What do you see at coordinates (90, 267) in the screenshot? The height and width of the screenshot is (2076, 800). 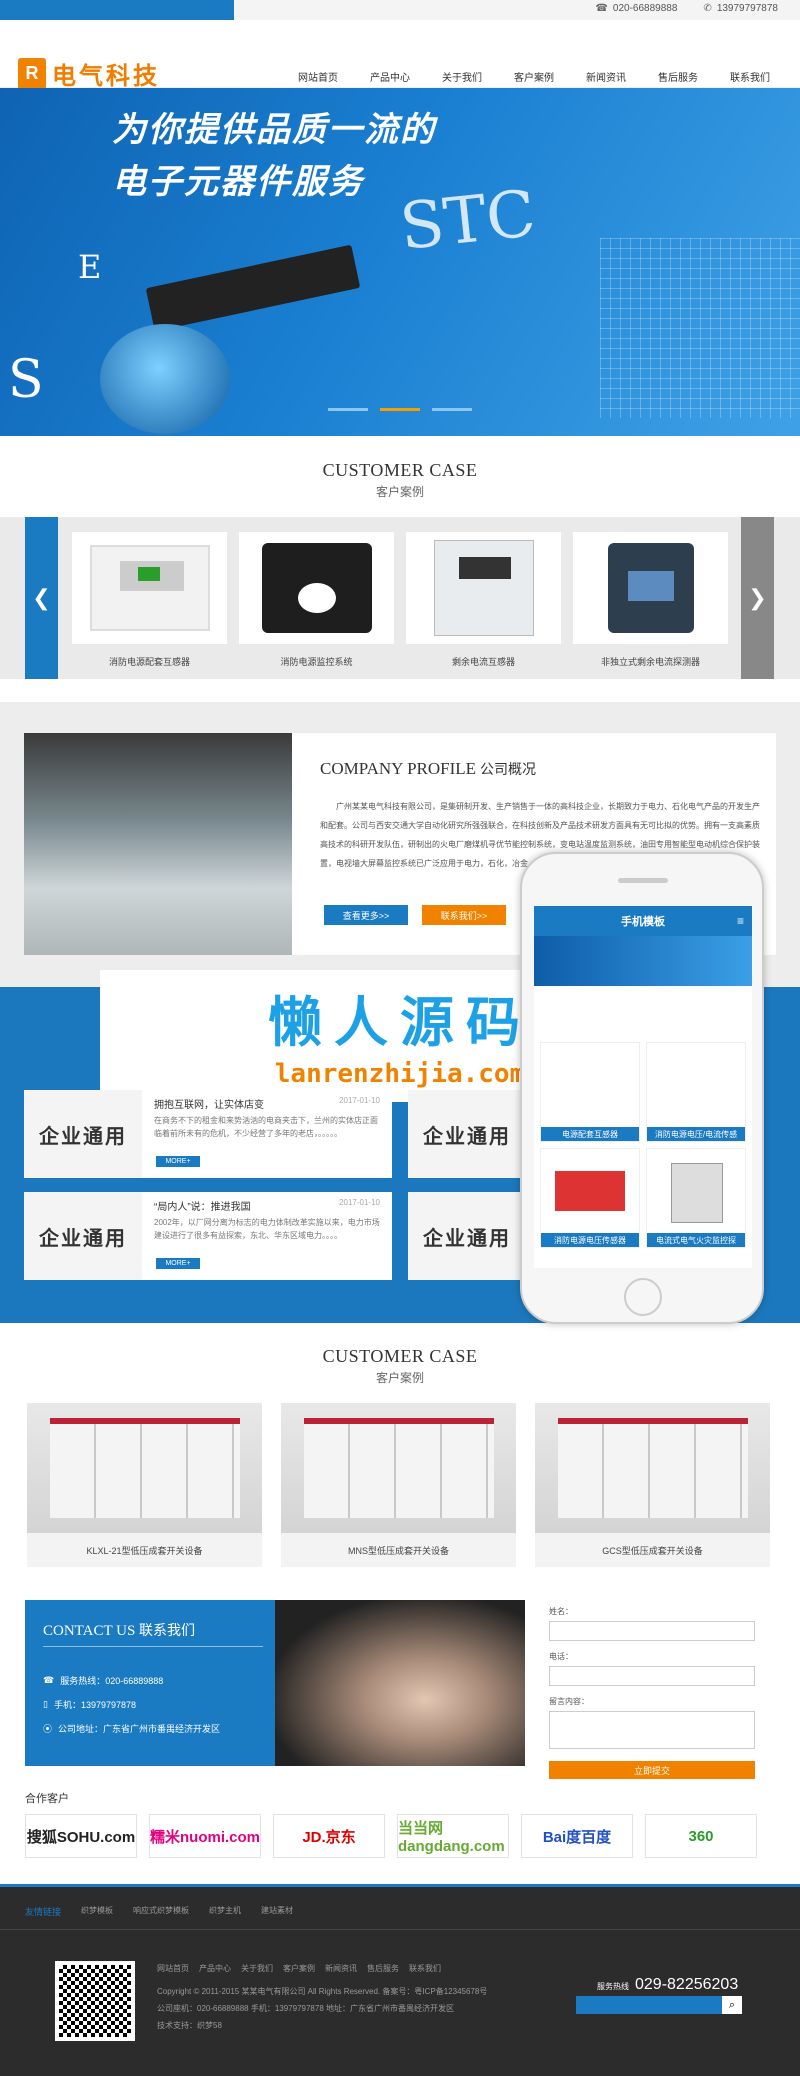 I see `banner-letter-e: E` at bounding box center [90, 267].